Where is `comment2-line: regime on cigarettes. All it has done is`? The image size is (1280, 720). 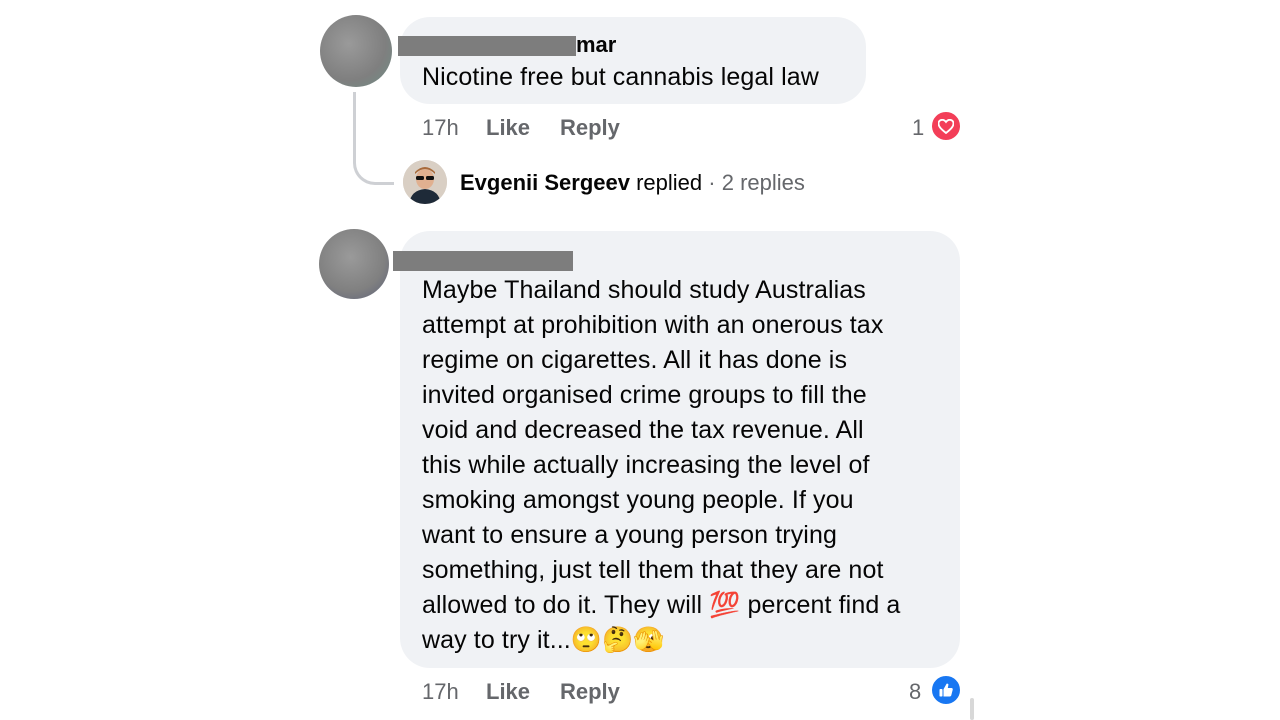
comment2-line: regime on cigarettes. All it has done is is located at coordinates (635, 360).